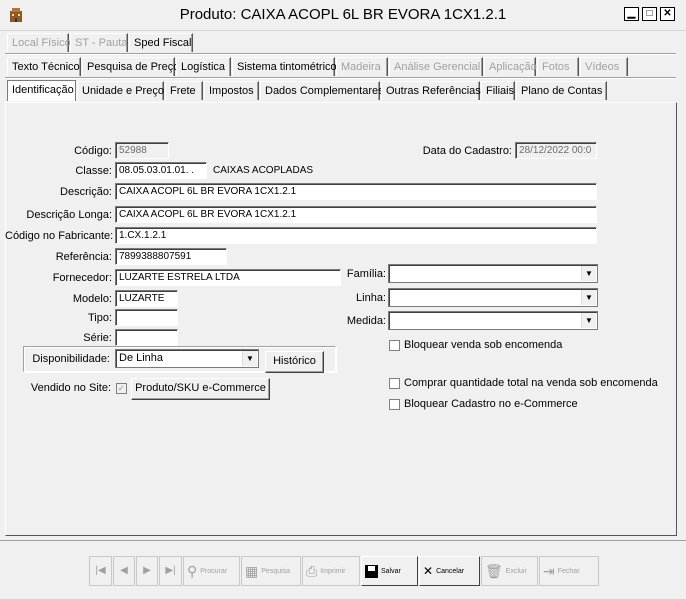  Describe the element at coordinates (428, 571) in the screenshot. I see `cancel-icon: ✕` at that location.